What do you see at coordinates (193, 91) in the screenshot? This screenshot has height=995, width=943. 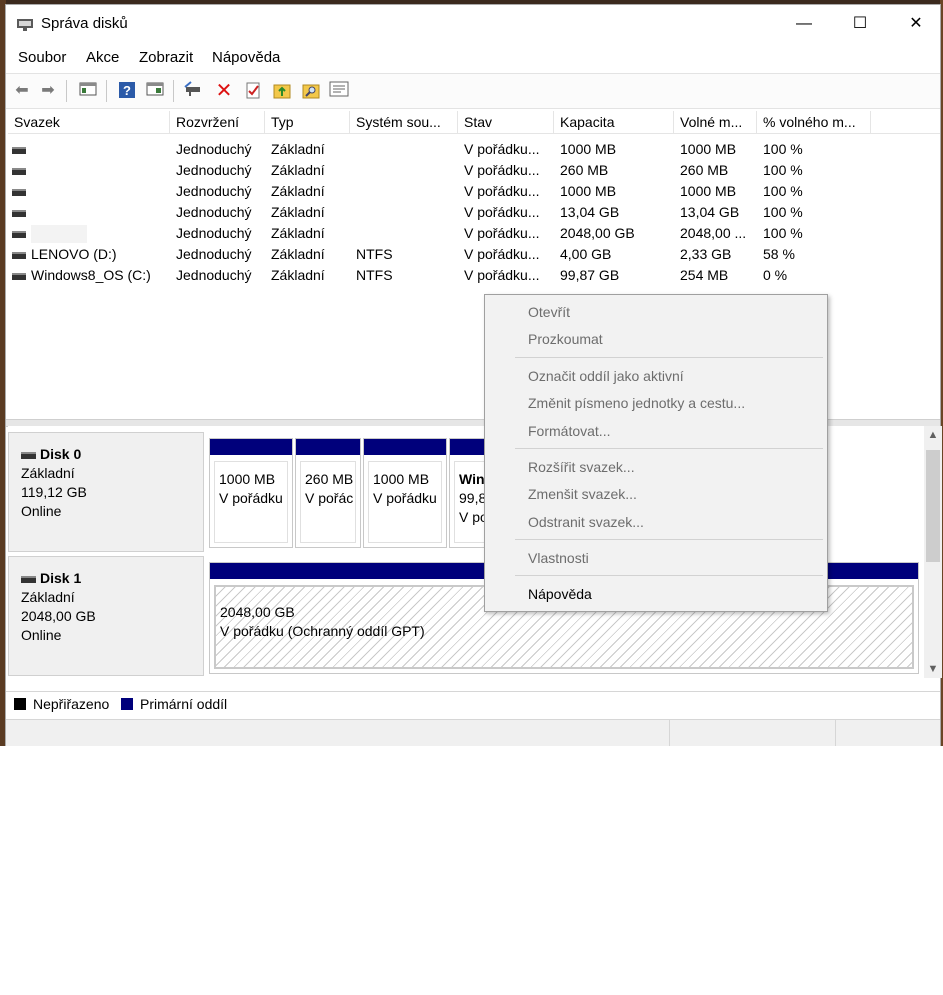 I see `connect-drive-icon` at bounding box center [193, 91].